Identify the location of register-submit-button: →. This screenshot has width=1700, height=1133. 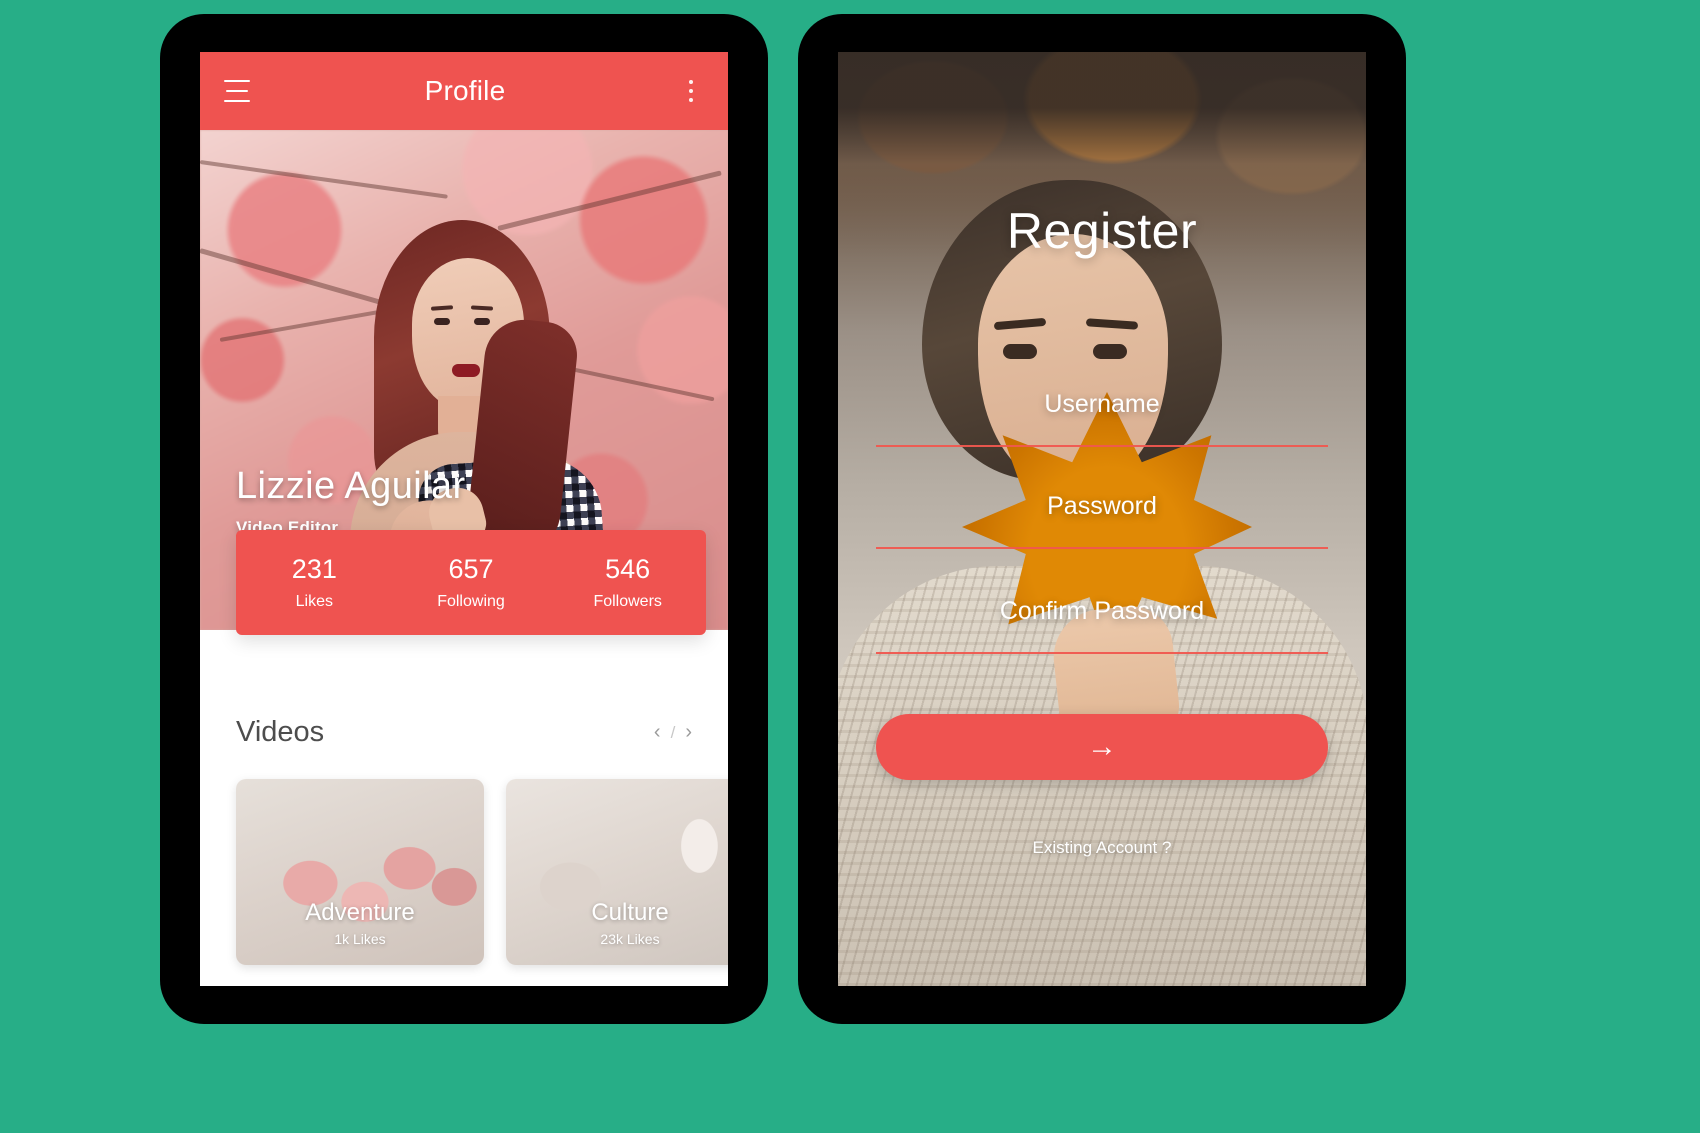
(1102, 747).